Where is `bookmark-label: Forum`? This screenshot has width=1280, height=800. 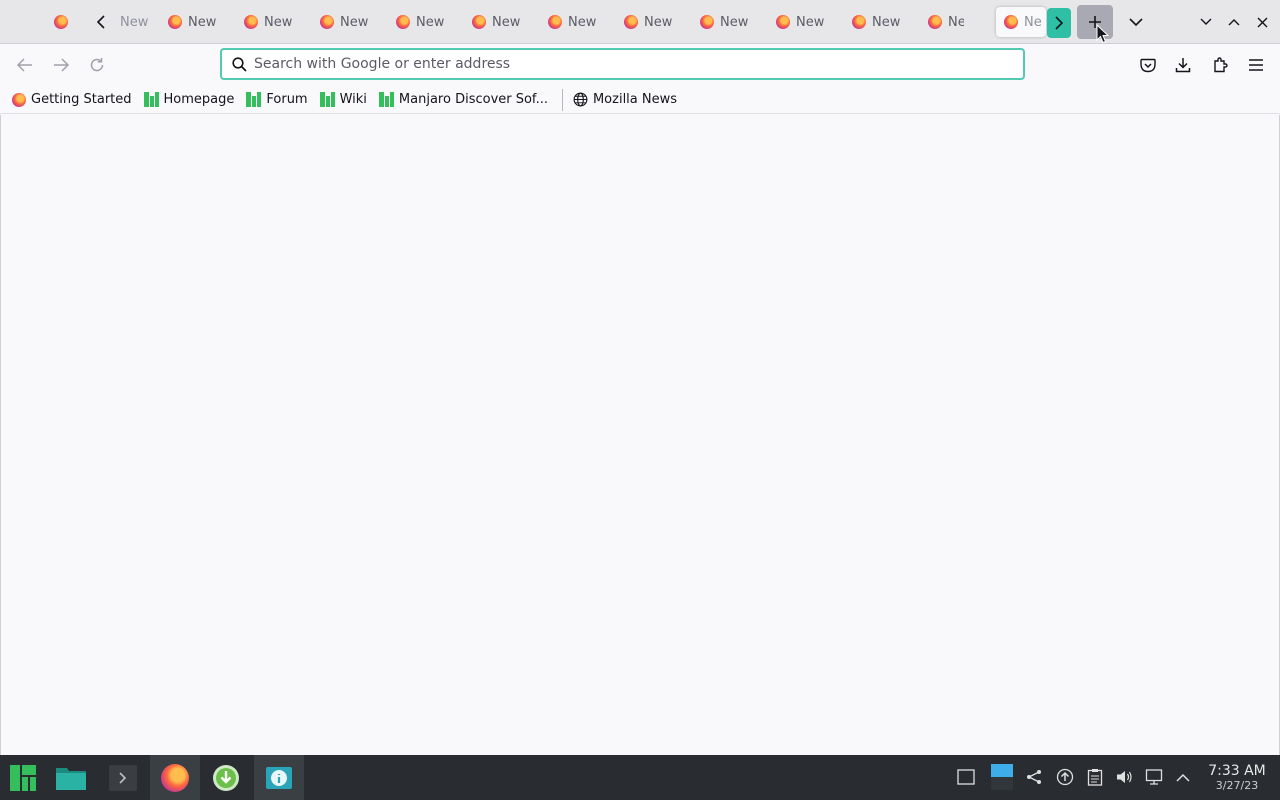 bookmark-label: Forum is located at coordinates (287, 99).